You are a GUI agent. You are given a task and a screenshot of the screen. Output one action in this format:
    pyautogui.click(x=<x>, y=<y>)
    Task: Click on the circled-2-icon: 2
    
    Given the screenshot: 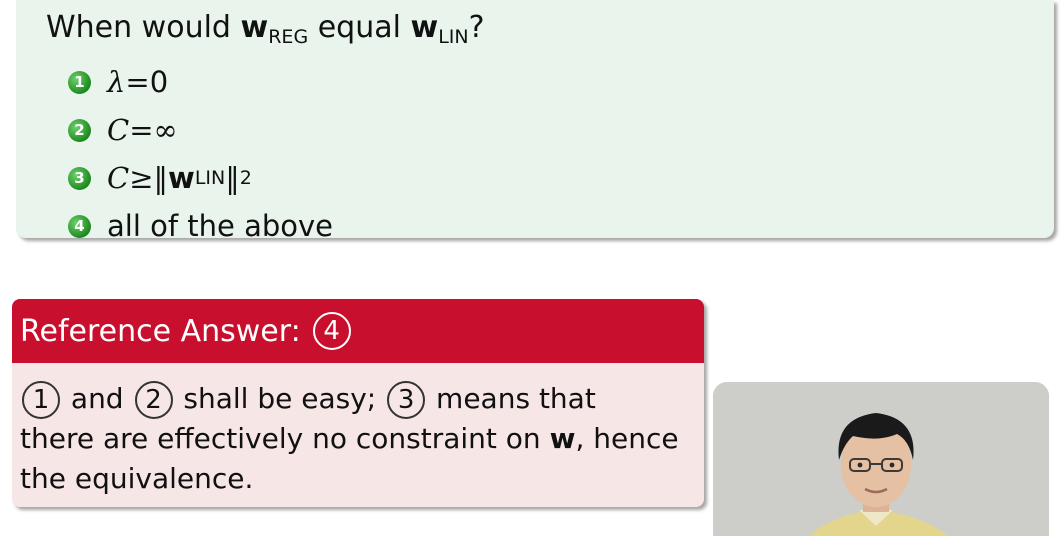 What is the action you would take?
    pyautogui.click(x=153, y=400)
    